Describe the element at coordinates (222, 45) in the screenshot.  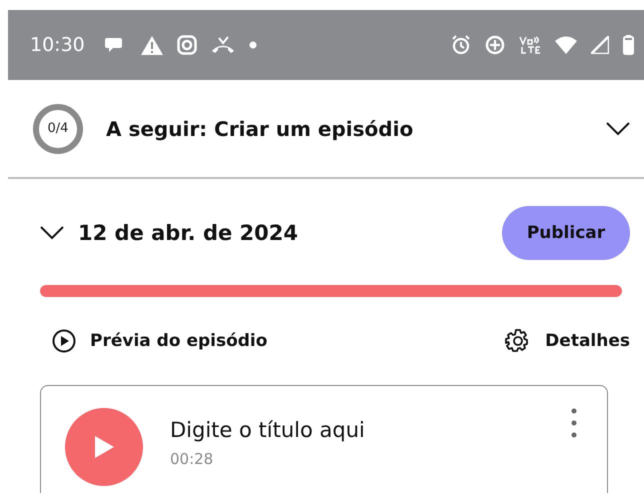
I see `missed-call-icon` at that location.